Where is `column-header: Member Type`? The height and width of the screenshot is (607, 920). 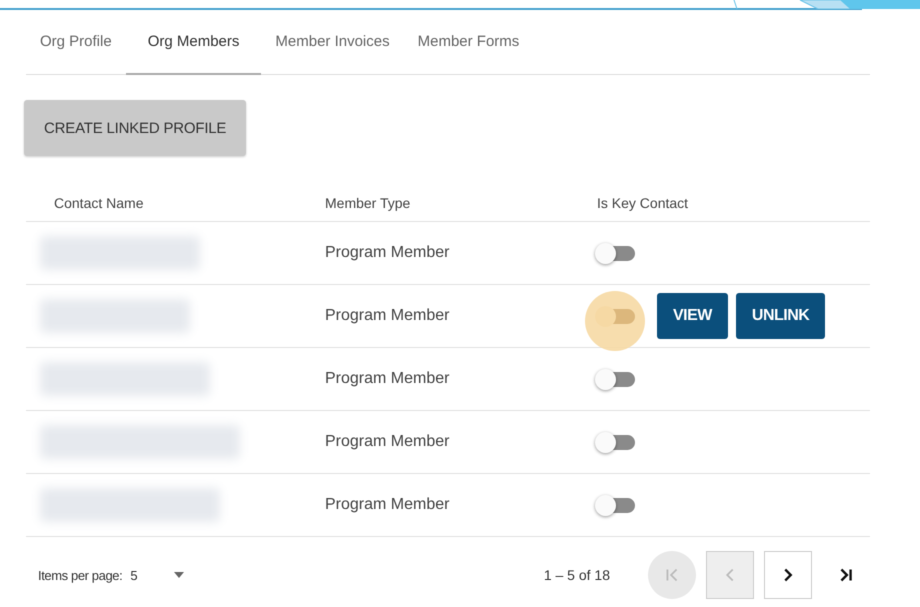
column-header: Member Type is located at coordinates (367, 203).